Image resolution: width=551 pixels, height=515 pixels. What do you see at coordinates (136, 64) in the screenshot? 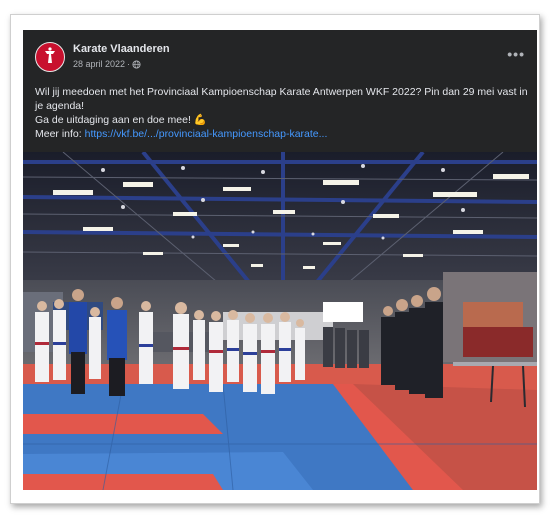
I see `globe-icon` at bounding box center [136, 64].